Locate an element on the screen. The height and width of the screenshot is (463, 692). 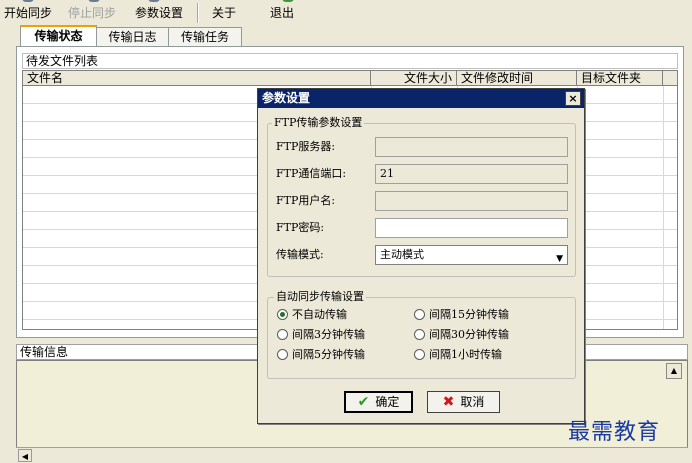
stop-sync-button: 停止同步 is located at coordinates (92, 13).